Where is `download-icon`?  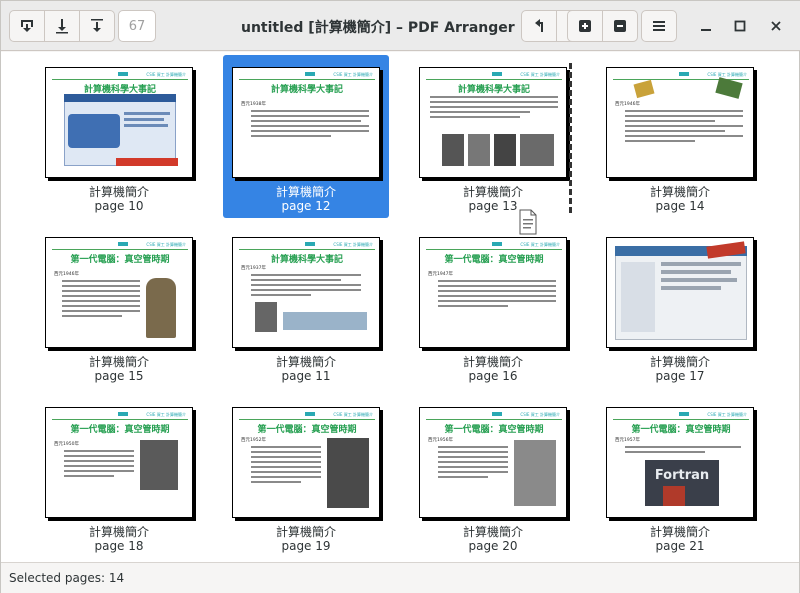
download-icon is located at coordinates (62, 26).